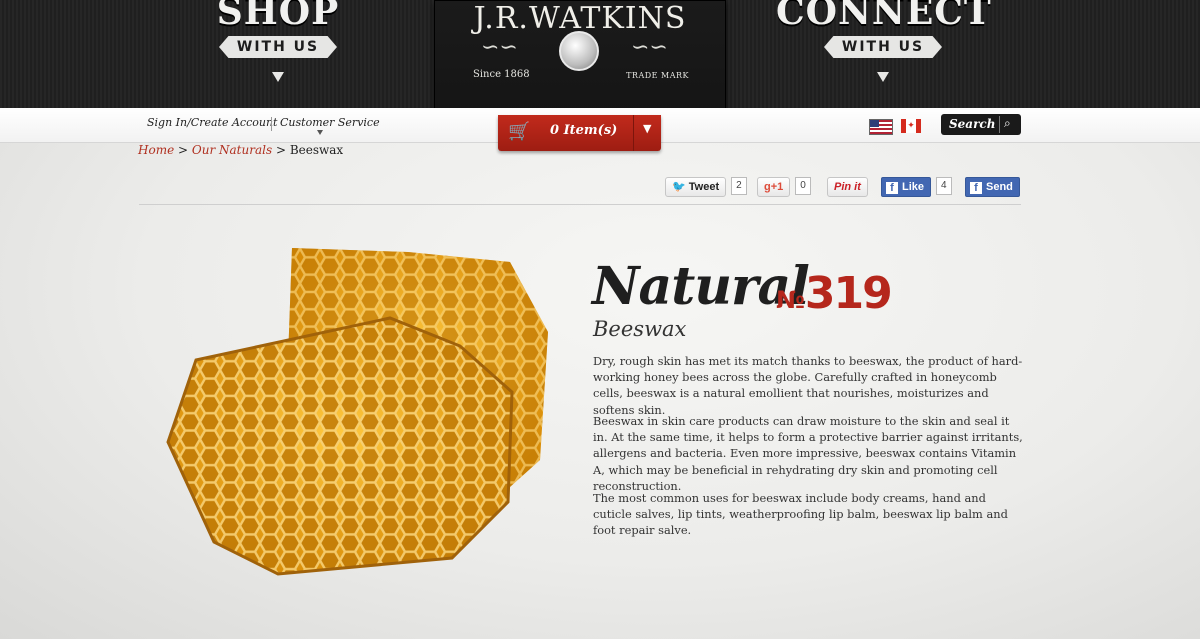 The width and height of the screenshot is (1200, 639). Describe the element at coordinates (739, 186) in the screenshot. I see `tweet-count: 2` at that location.